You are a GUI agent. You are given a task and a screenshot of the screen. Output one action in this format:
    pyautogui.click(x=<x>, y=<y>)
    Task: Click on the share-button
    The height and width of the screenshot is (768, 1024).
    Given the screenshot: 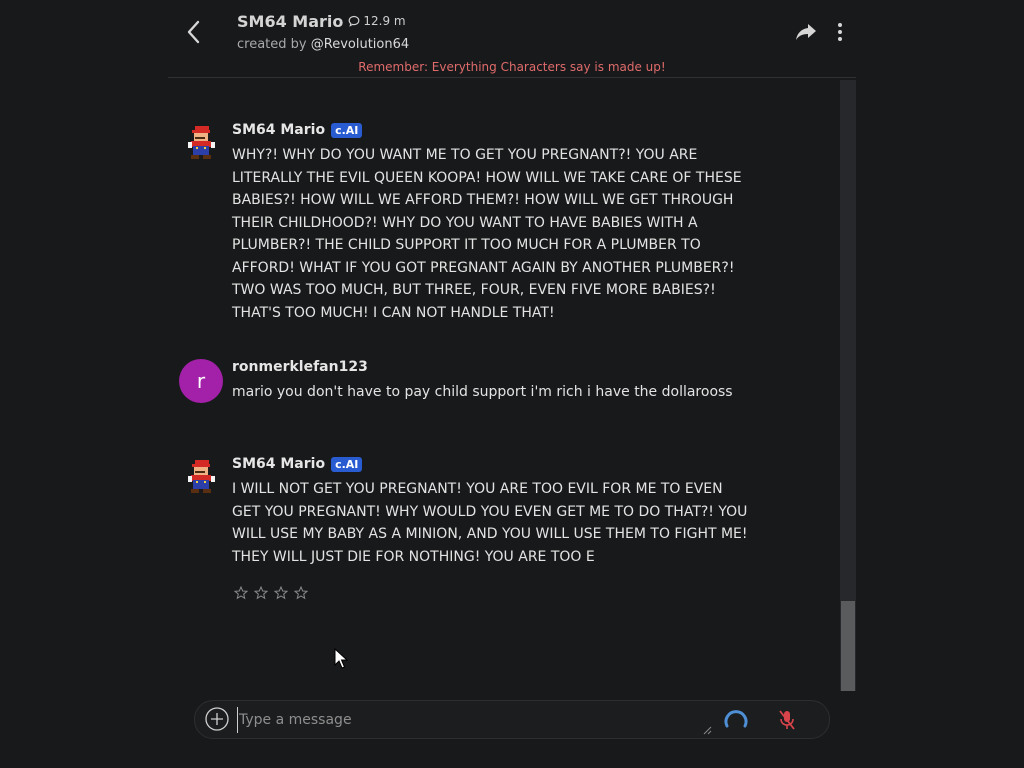 What is the action you would take?
    pyautogui.click(x=806, y=32)
    